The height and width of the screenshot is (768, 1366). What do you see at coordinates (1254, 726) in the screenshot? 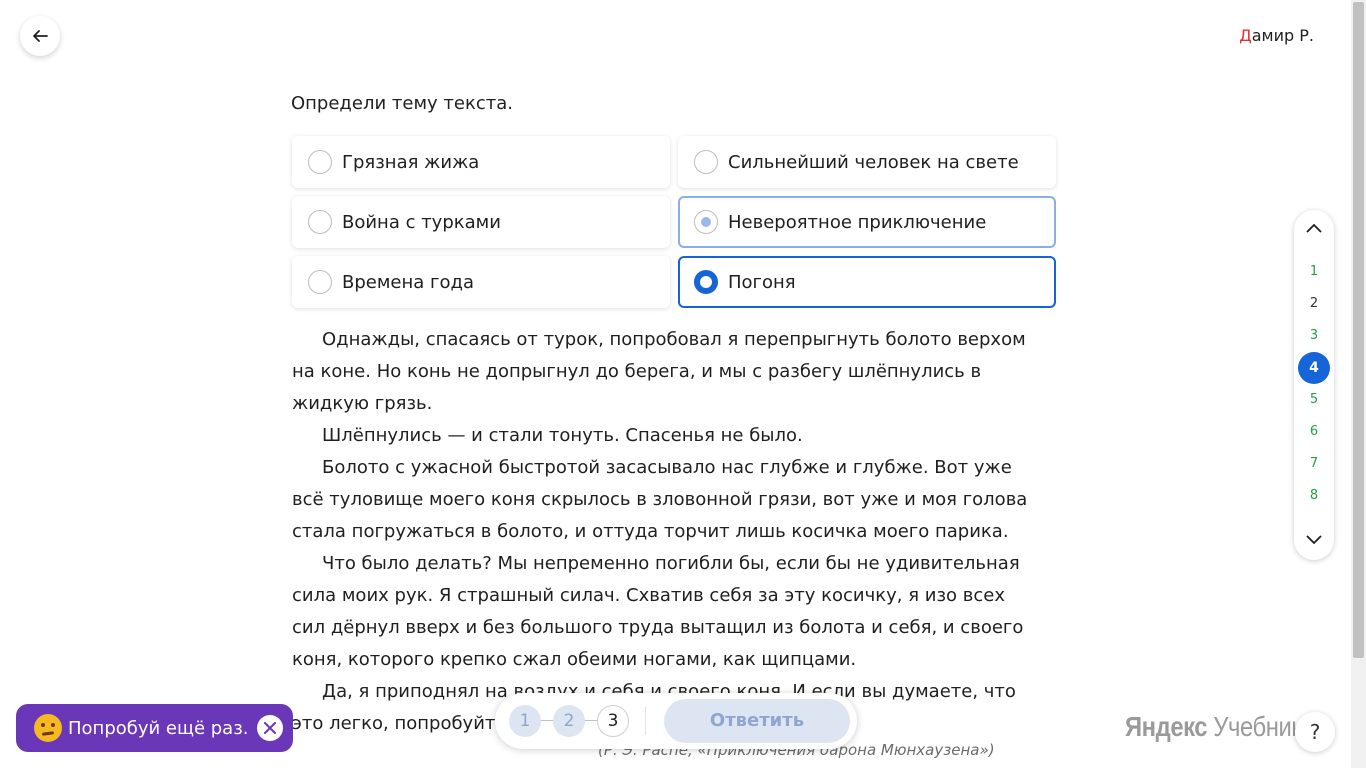
I see `logo-light: Учебник` at bounding box center [1254, 726].